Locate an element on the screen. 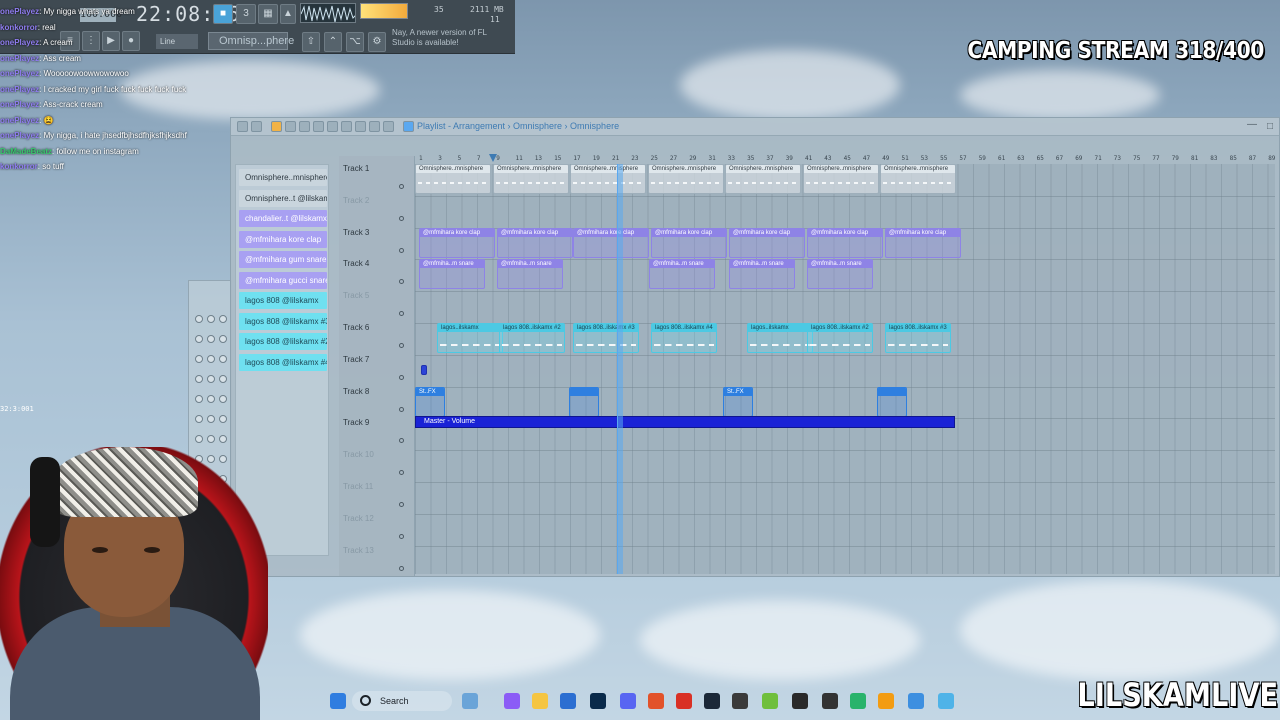 The image size is (1280, 720). slip-icon is located at coordinates (332, 126).